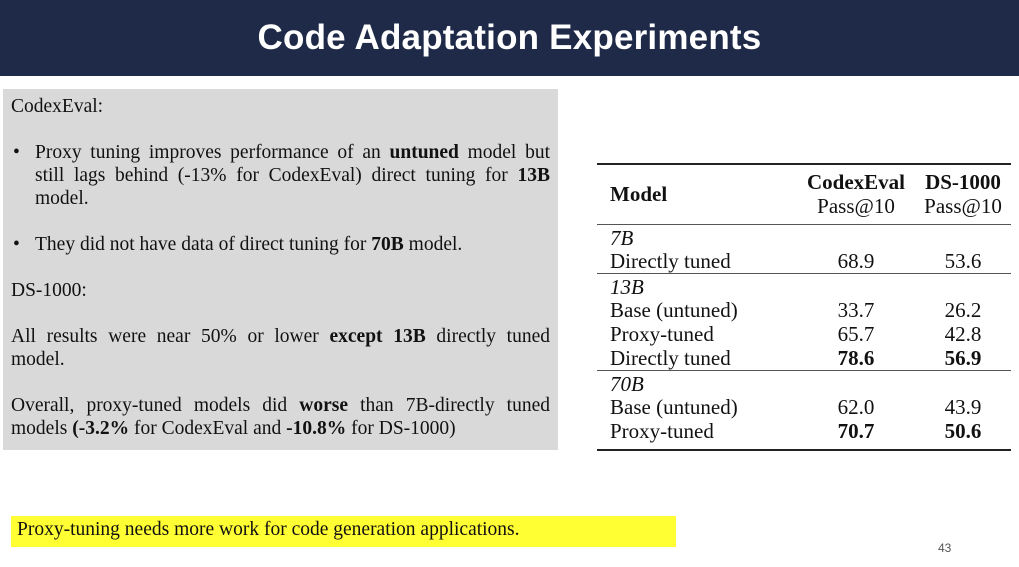  Describe the element at coordinates (856, 310) in the screenshot. I see `cell-codexeval: 33.7` at that location.